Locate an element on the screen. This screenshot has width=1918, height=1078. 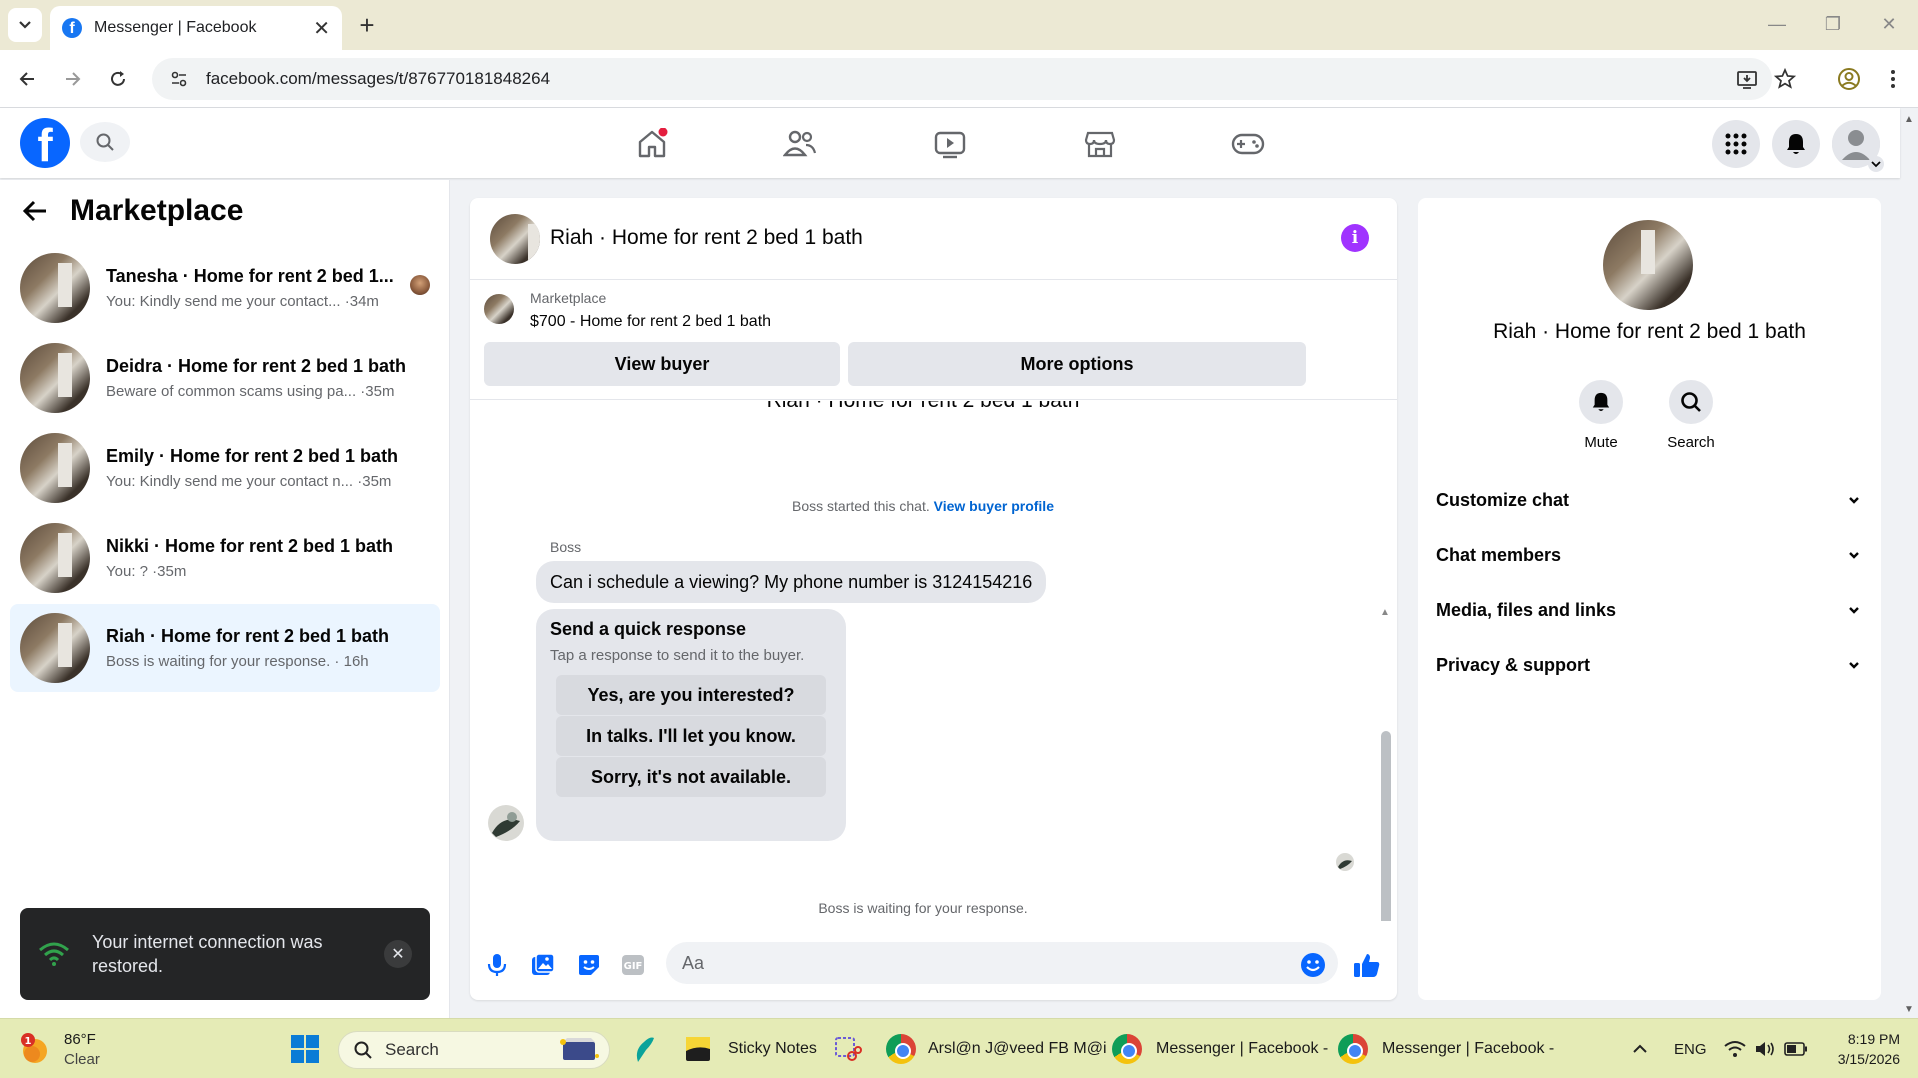
gif-button: GIF is located at coordinates (633, 965).